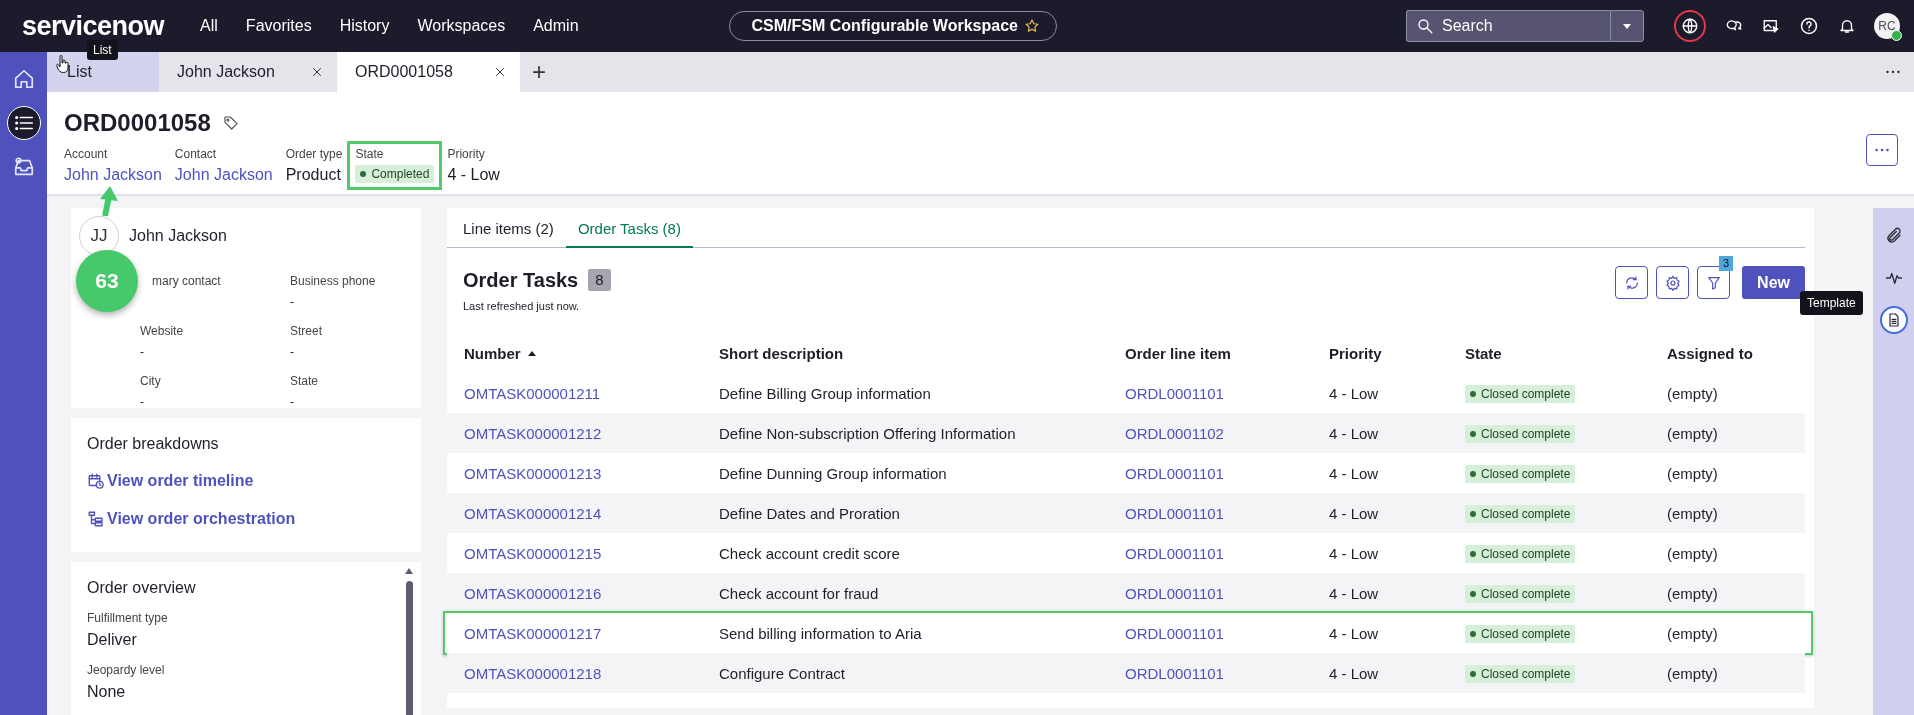 The image size is (1914, 715). I want to click on column-header: Priority, so click(1397, 353).